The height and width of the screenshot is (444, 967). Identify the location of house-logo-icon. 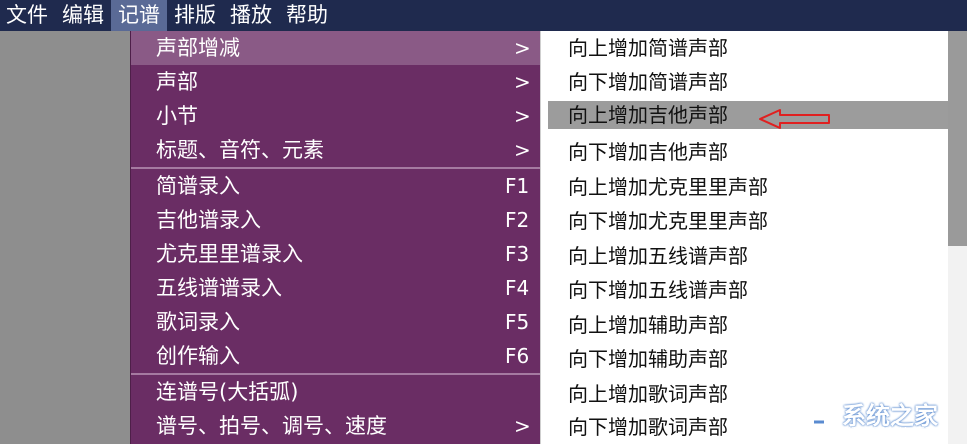
(818, 416).